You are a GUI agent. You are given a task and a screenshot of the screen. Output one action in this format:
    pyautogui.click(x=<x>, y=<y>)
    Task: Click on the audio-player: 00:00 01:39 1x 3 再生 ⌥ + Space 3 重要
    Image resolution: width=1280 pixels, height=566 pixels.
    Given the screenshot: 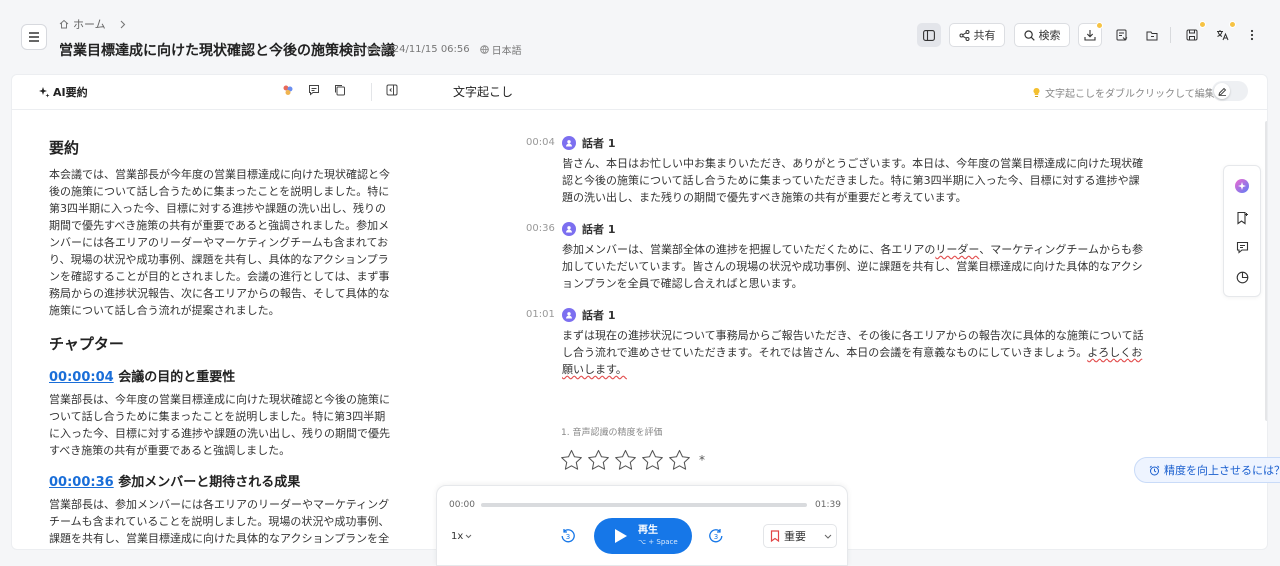 What is the action you would take?
    pyautogui.click(x=642, y=525)
    